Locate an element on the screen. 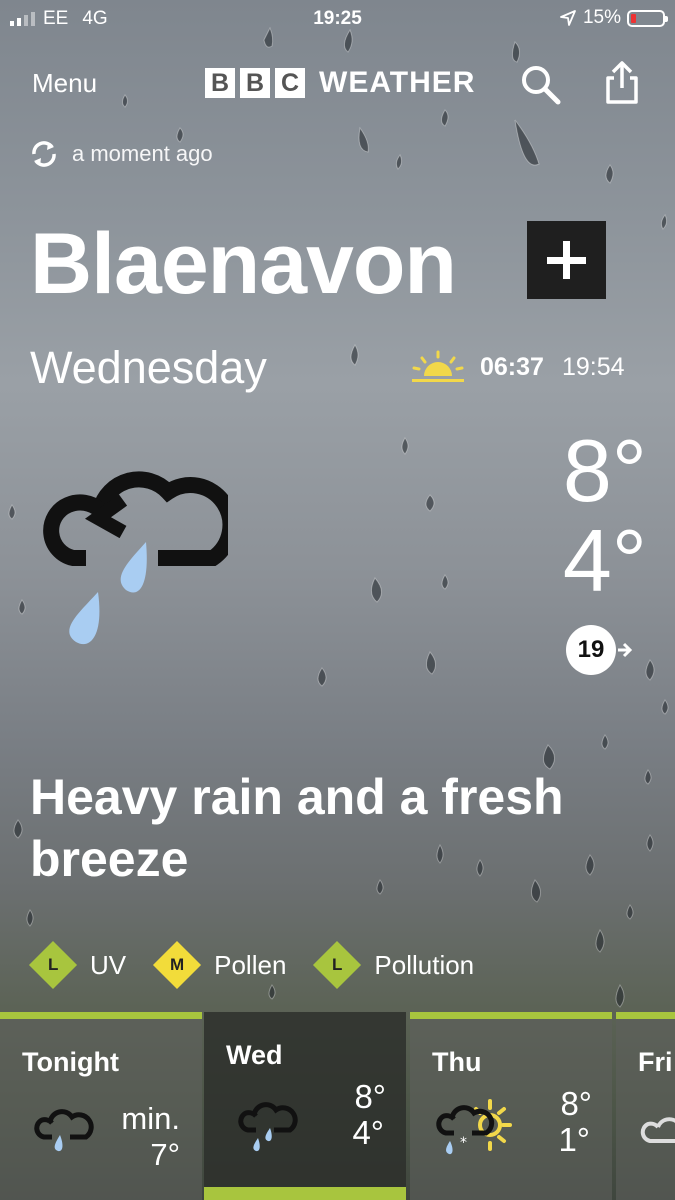  wind-direction-arrow-icon is located at coordinates (625, 650).